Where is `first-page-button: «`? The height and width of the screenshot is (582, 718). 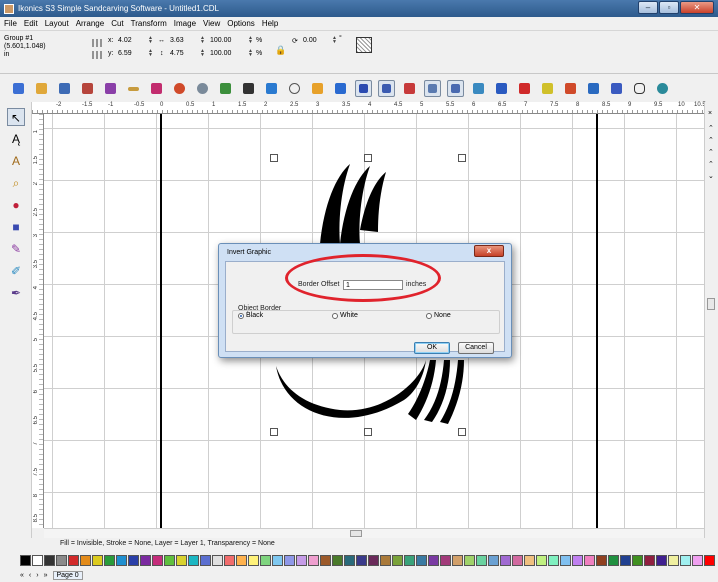
first-page-button: « is located at coordinates (22, 575).